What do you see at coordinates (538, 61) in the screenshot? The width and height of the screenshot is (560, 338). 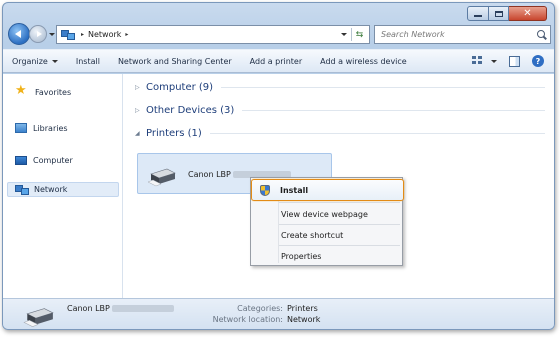 I see `help-icon: ?` at bounding box center [538, 61].